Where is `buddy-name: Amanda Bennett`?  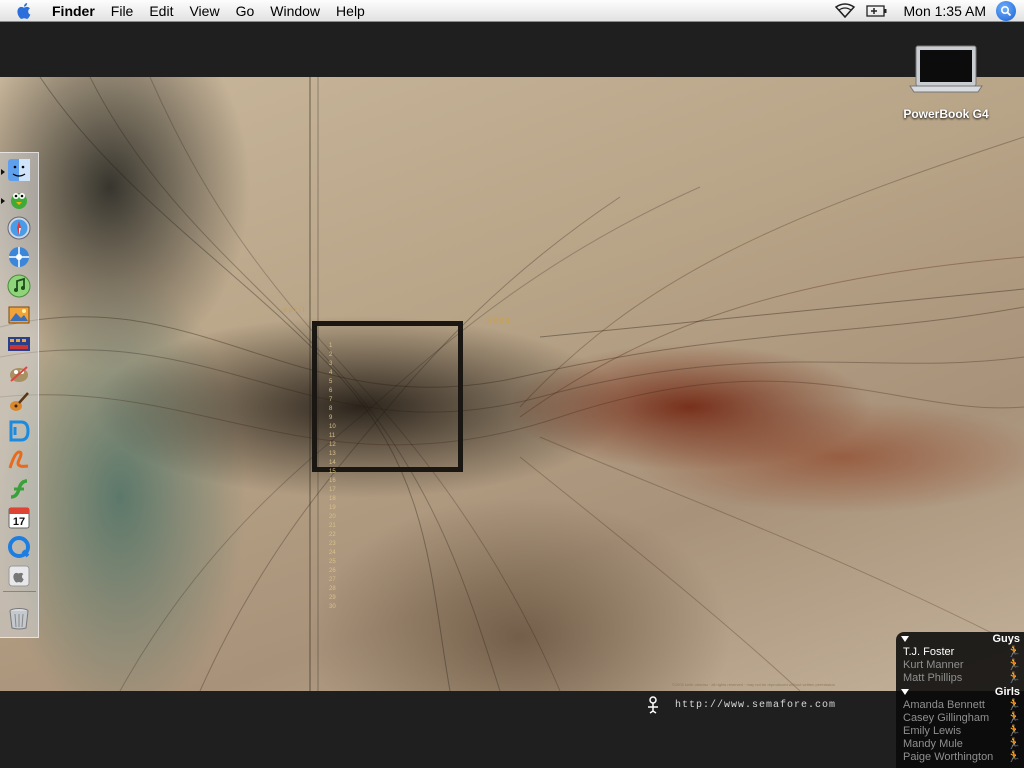 buddy-name: Amanda Bennett is located at coordinates (944, 705).